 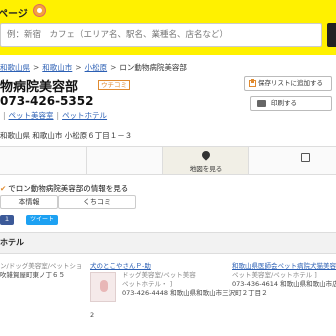 What do you see at coordinates (92, 315) in the screenshot?
I see `nearby-extra: 2` at bounding box center [92, 315].